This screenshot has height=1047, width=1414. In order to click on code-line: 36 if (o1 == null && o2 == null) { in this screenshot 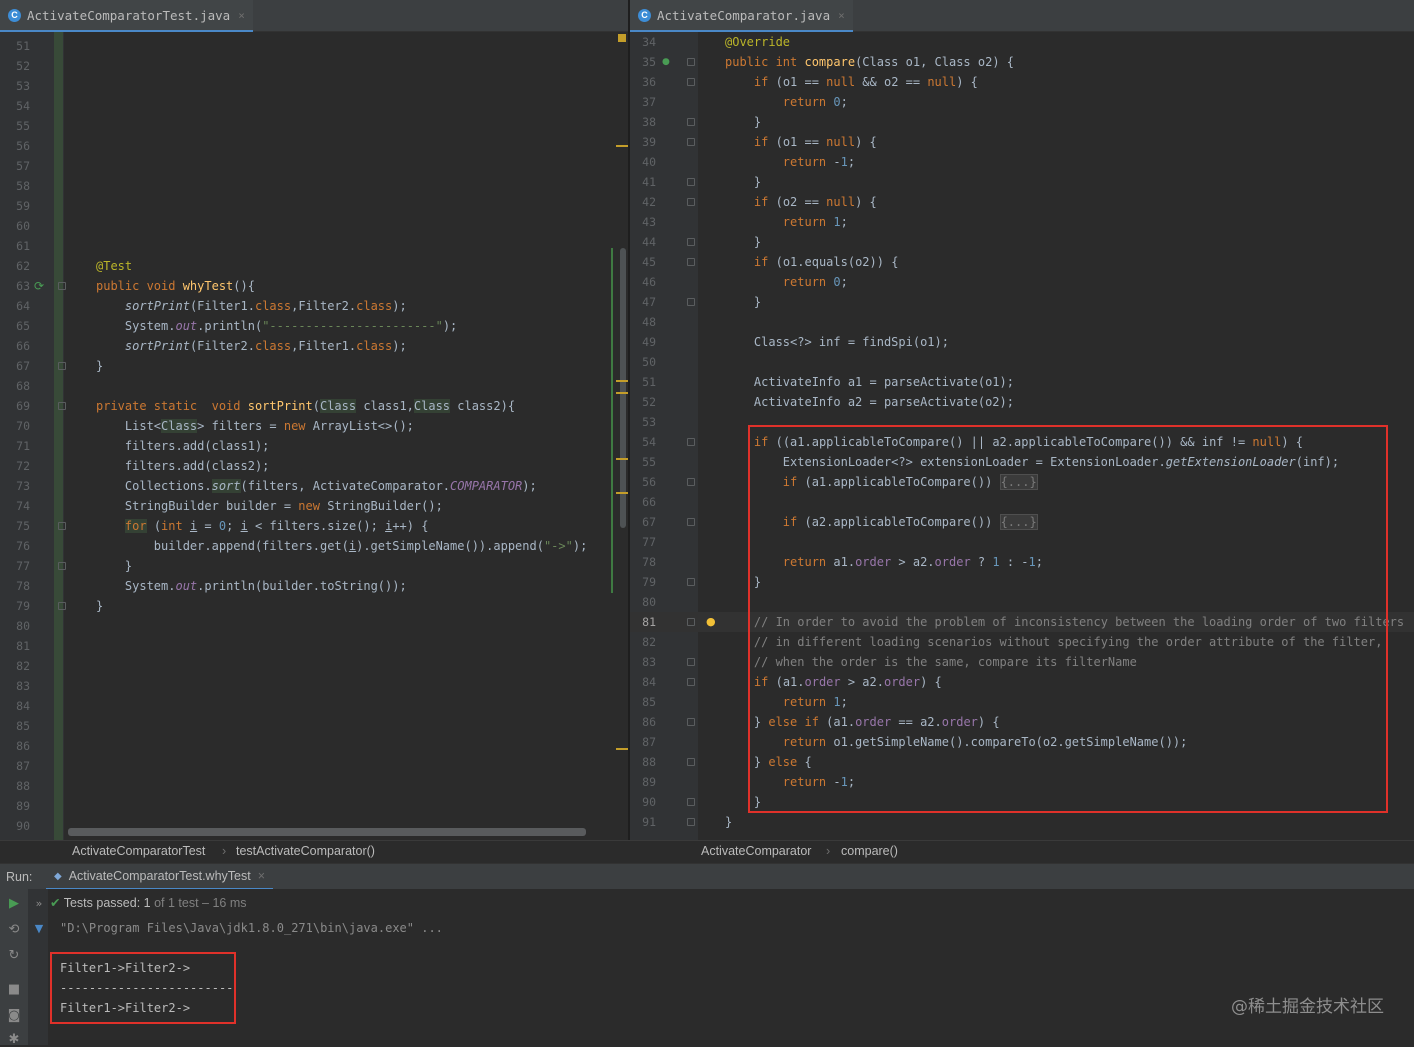, I will do `click(1022, 82)`.